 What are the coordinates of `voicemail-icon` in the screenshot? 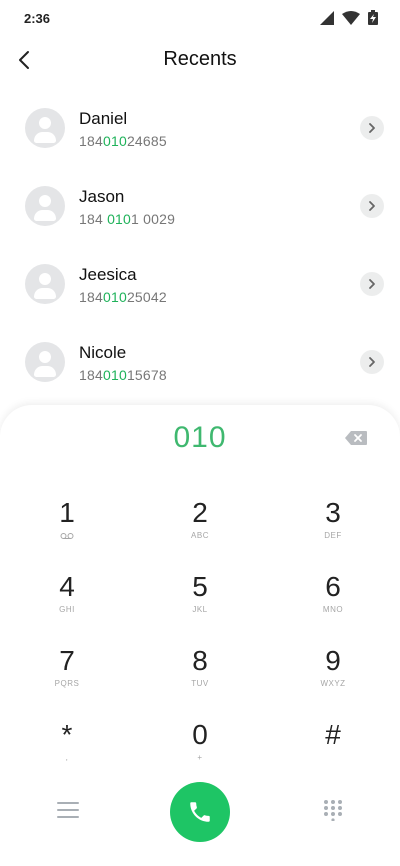 It's located at (67, 536).